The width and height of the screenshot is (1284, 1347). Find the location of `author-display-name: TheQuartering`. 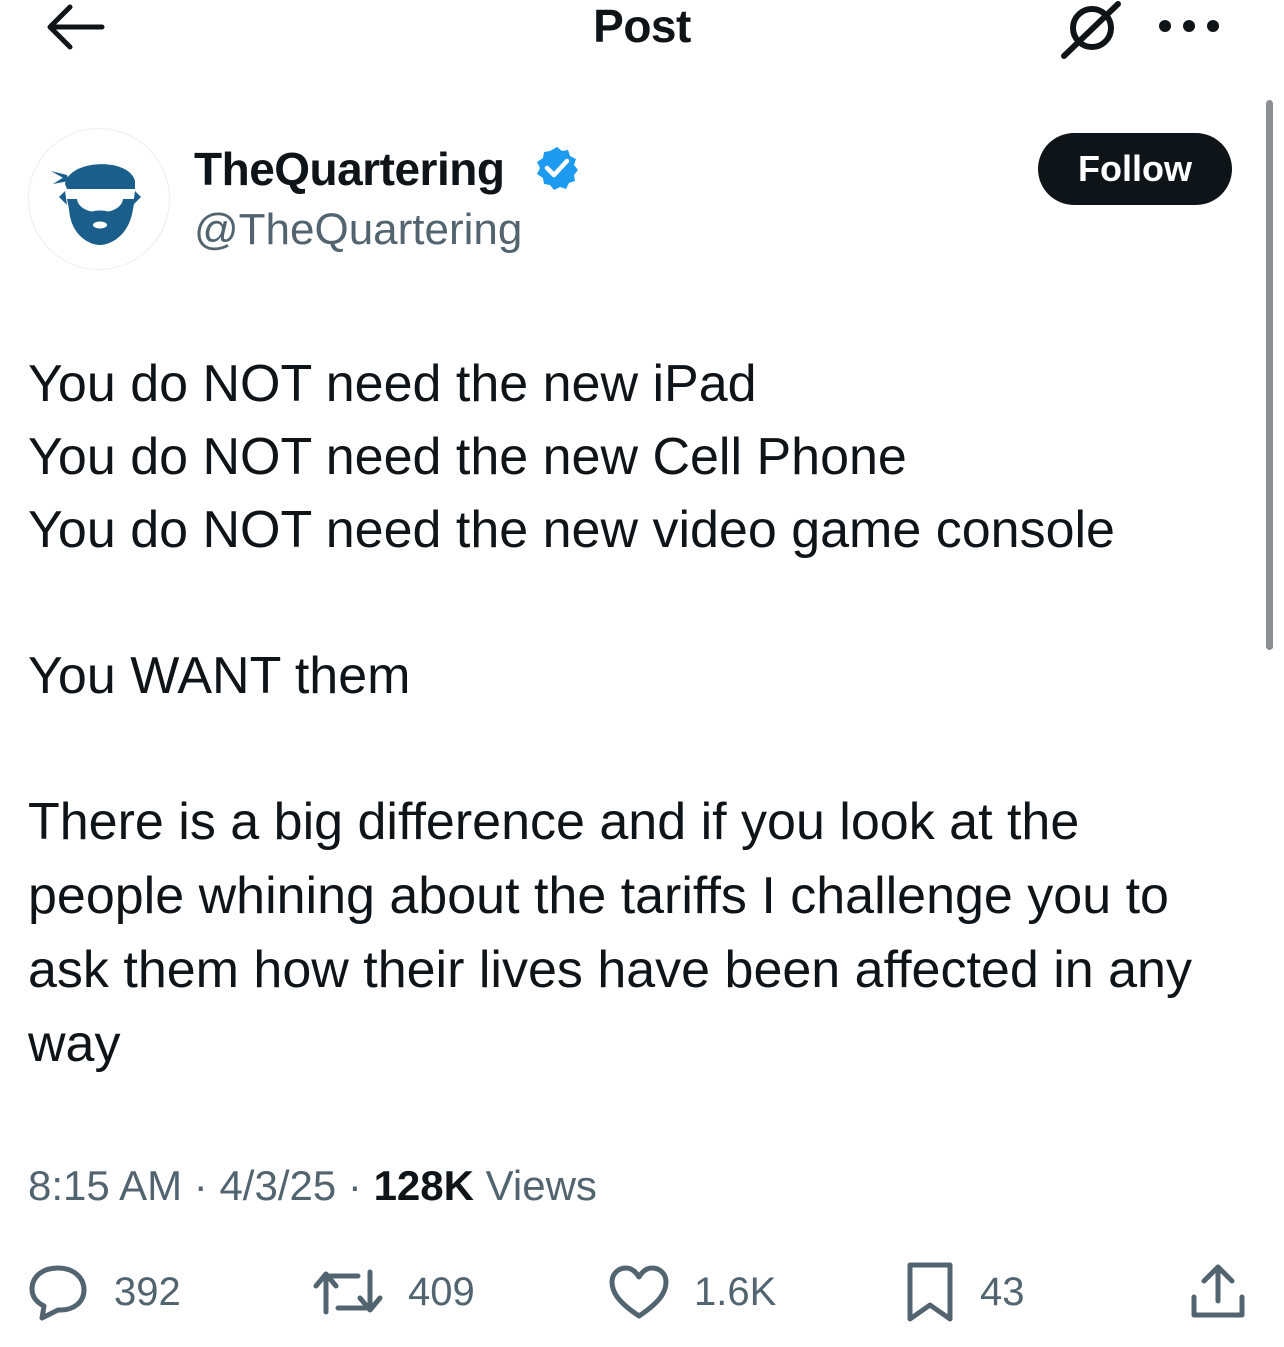

author-display-name: TheQuartering is located at coordinates (349, 169).